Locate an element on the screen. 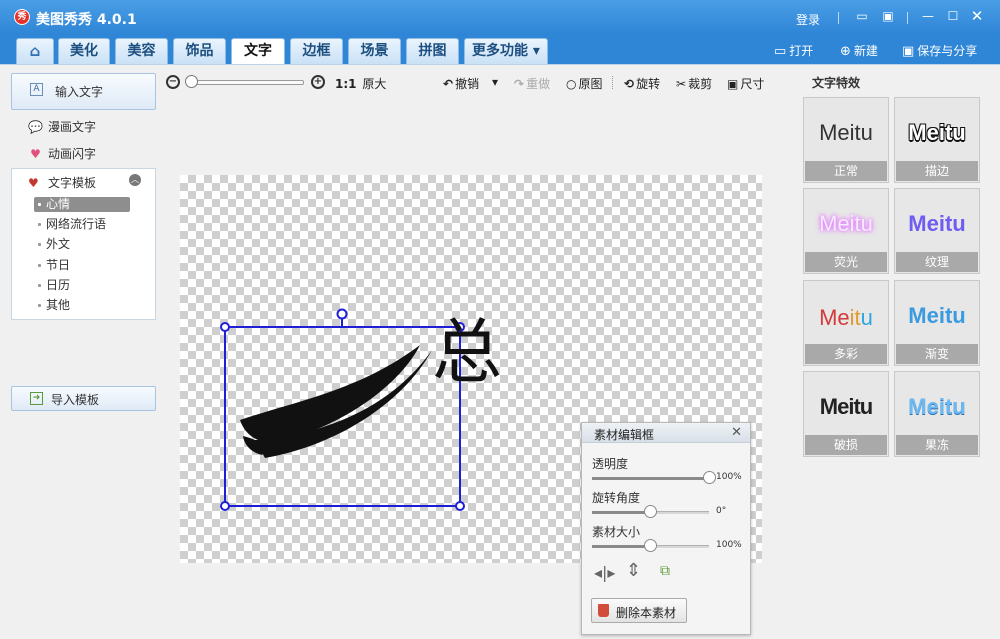 The image size is (1000, 639). size-value: 100% is located at coordinates (729, 545).